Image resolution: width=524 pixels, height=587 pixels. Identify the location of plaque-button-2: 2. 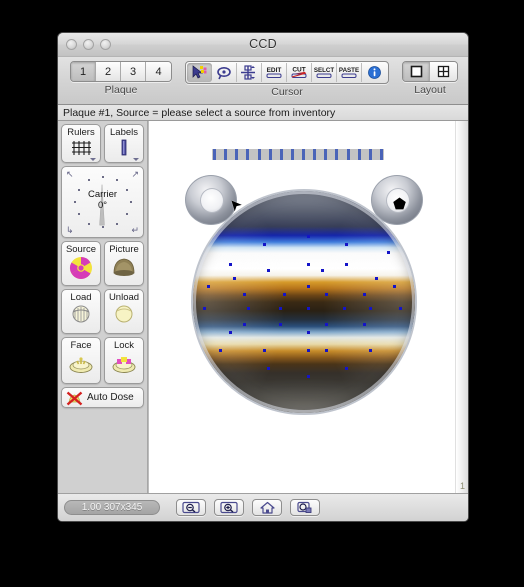
(108, 71).